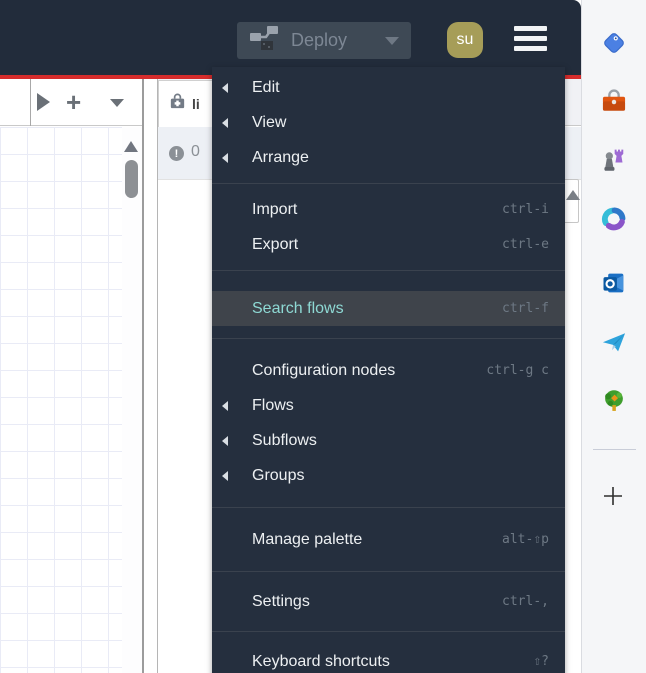 The width and height of the screenshot is (646, 673). Describe the element at coordinates (465, 40) in the screenshot. I see `user-avatar: su` at that location.